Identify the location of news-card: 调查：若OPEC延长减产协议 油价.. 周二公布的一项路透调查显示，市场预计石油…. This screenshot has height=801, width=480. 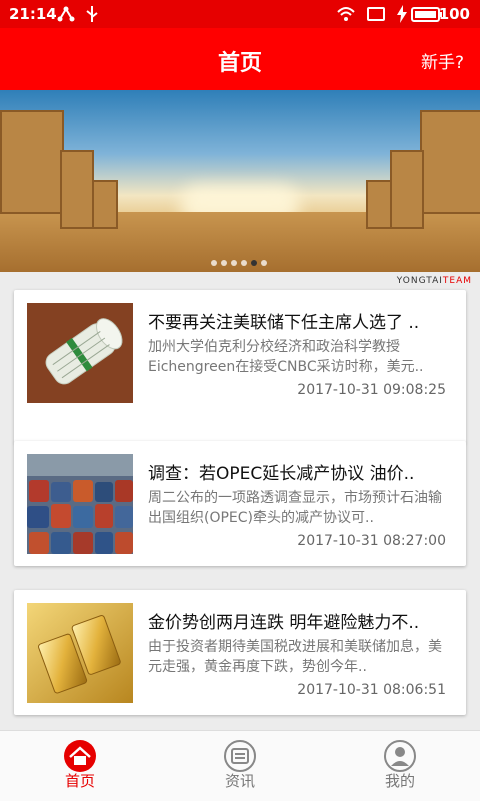
(240, 503).